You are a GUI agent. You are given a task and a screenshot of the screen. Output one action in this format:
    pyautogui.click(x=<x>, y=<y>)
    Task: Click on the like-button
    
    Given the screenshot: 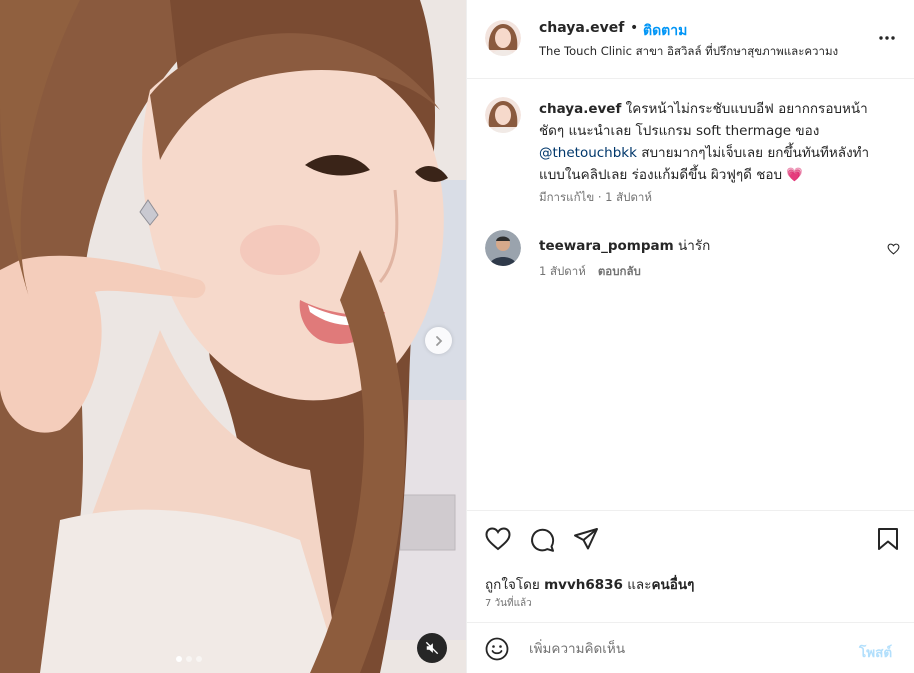 What is the action you would take?
    pyautogui.click(x=498, y=541)
    